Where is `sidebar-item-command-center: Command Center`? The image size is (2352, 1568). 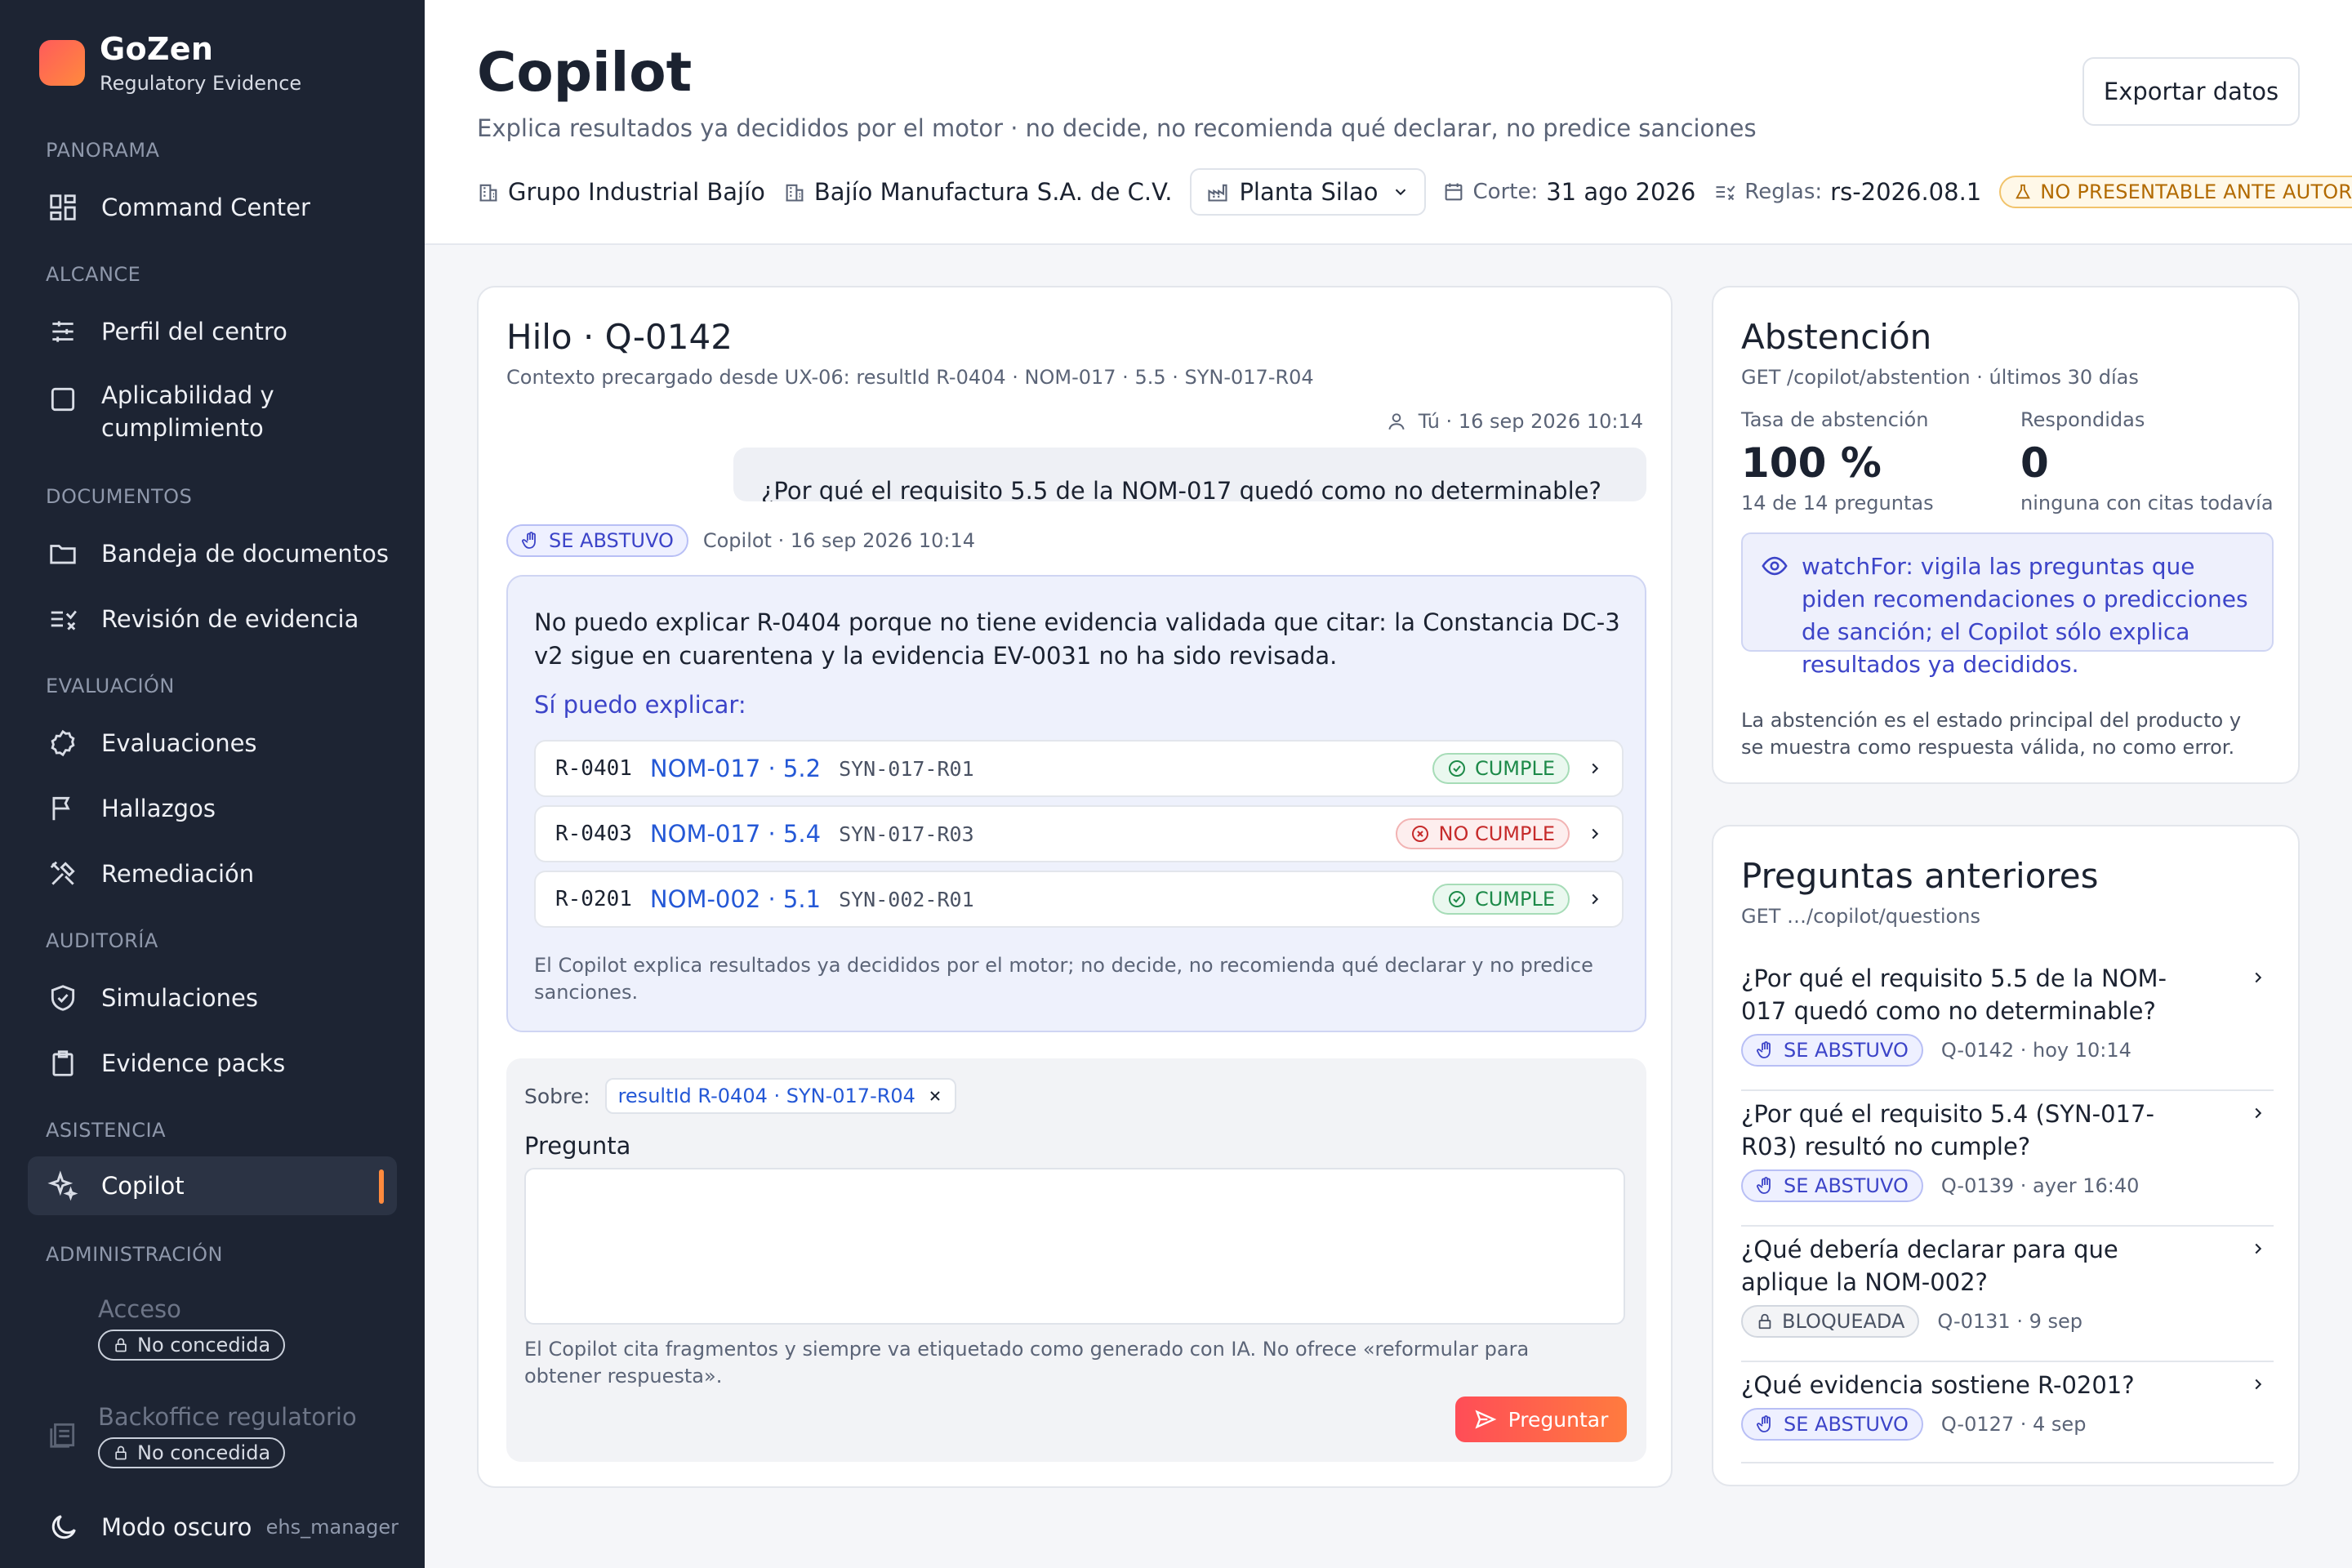
sidebar-item-command-center: Command Center is located at coordinates (212, 207).